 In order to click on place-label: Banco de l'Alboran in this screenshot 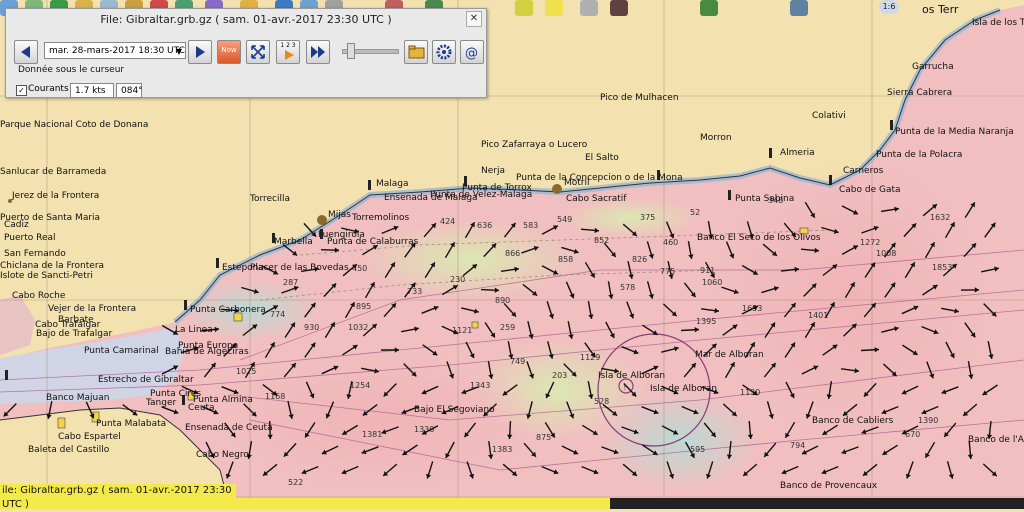, I will do `click(996, 440)`.